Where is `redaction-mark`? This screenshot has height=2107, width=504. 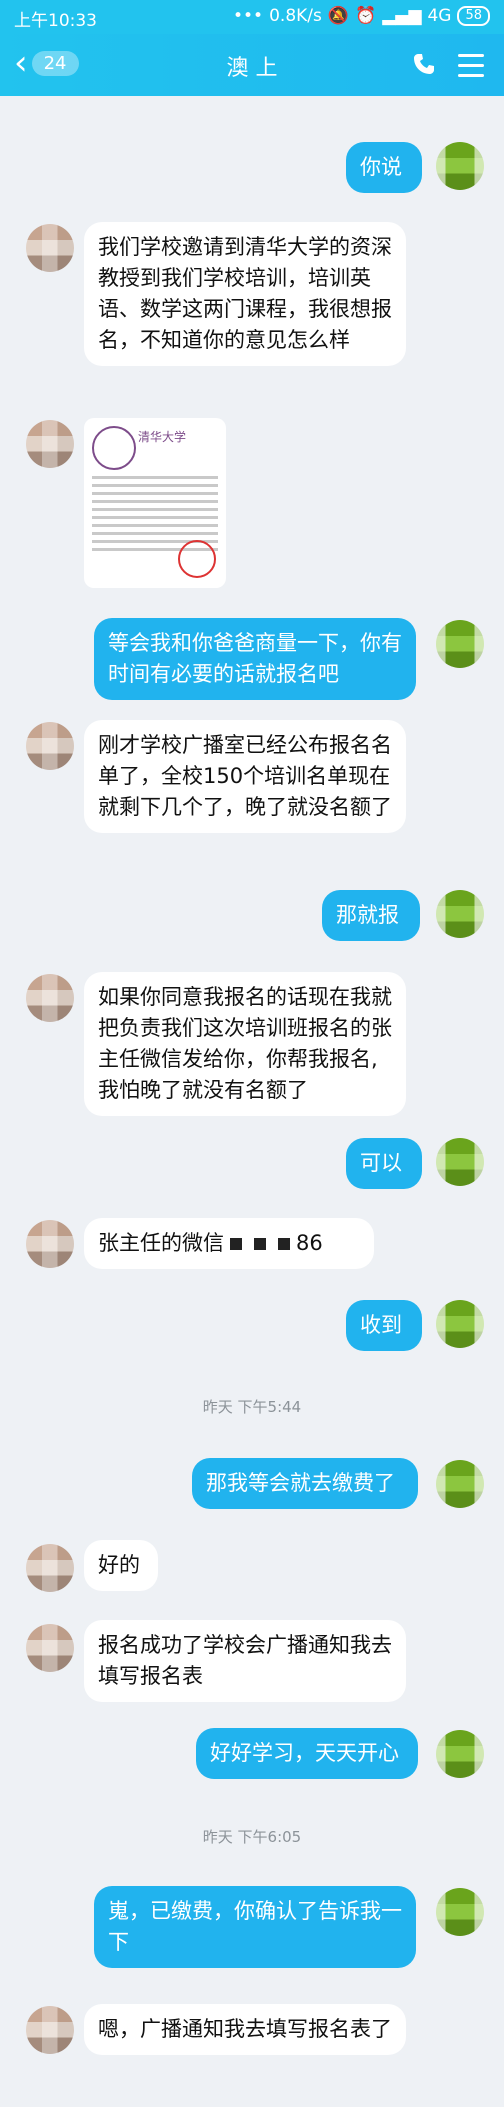
redaction-mark is located at coordinates (260, 1243).